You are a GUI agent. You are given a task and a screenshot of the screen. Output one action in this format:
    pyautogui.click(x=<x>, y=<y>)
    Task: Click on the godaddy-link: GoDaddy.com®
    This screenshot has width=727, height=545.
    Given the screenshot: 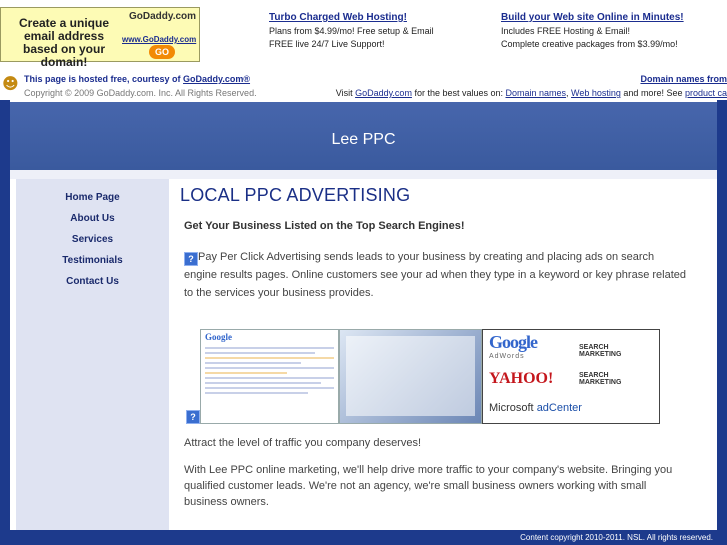 What is the action you would take?
    pyautogui.click(x=216, y=79)
    